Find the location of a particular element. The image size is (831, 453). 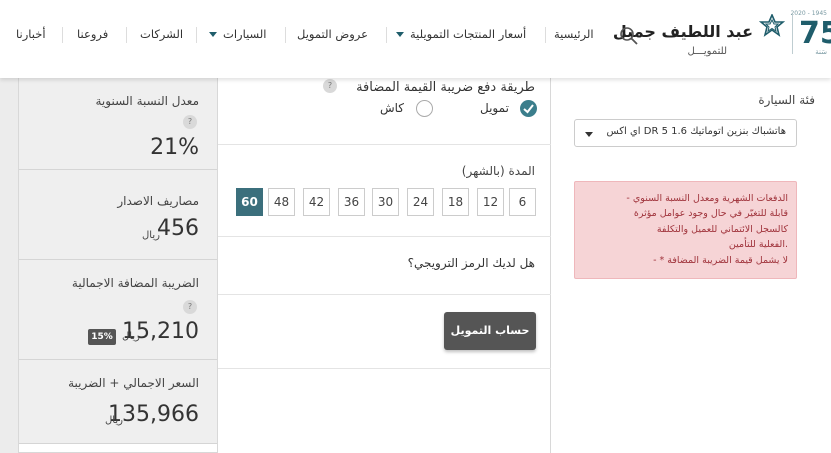

grand-total-label: السعر الاجمالي + الضريبة is located at coordinates (133, 383).